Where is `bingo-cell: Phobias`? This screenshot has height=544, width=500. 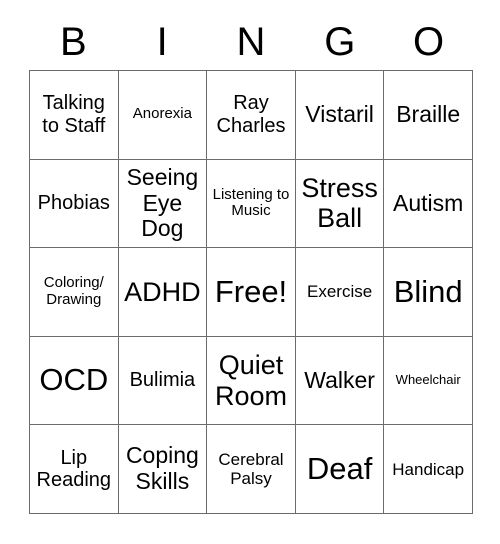 bingo-cell: Phobias is located at coordinates (74, 204).